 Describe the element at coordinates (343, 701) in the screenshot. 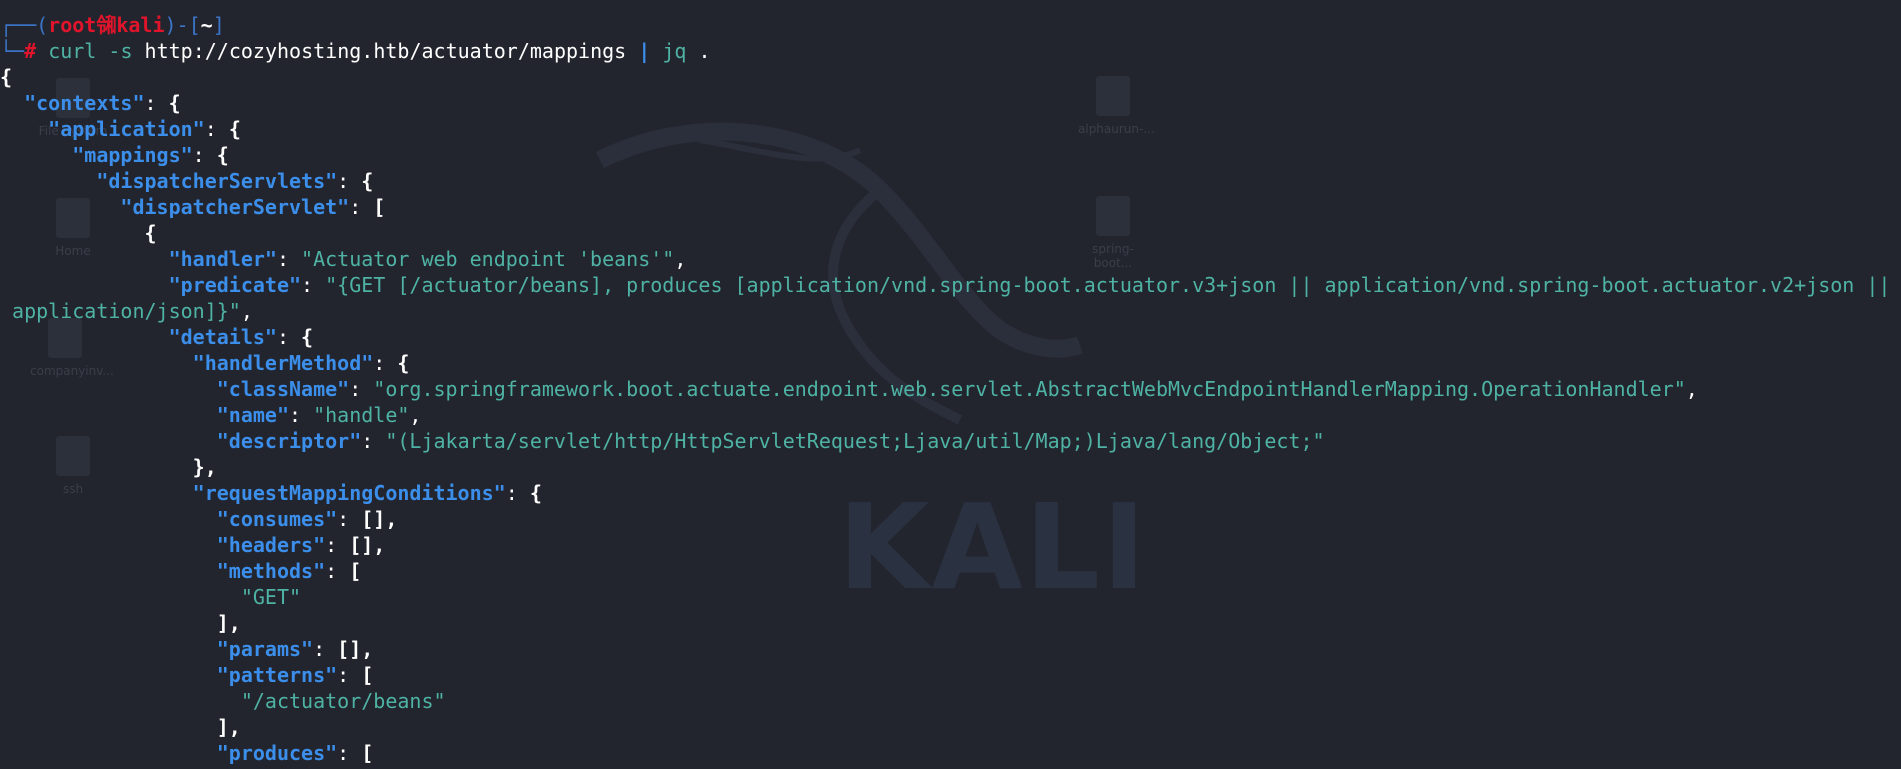

I see `json-value-pattern: "/actuator/beans"` at that location.